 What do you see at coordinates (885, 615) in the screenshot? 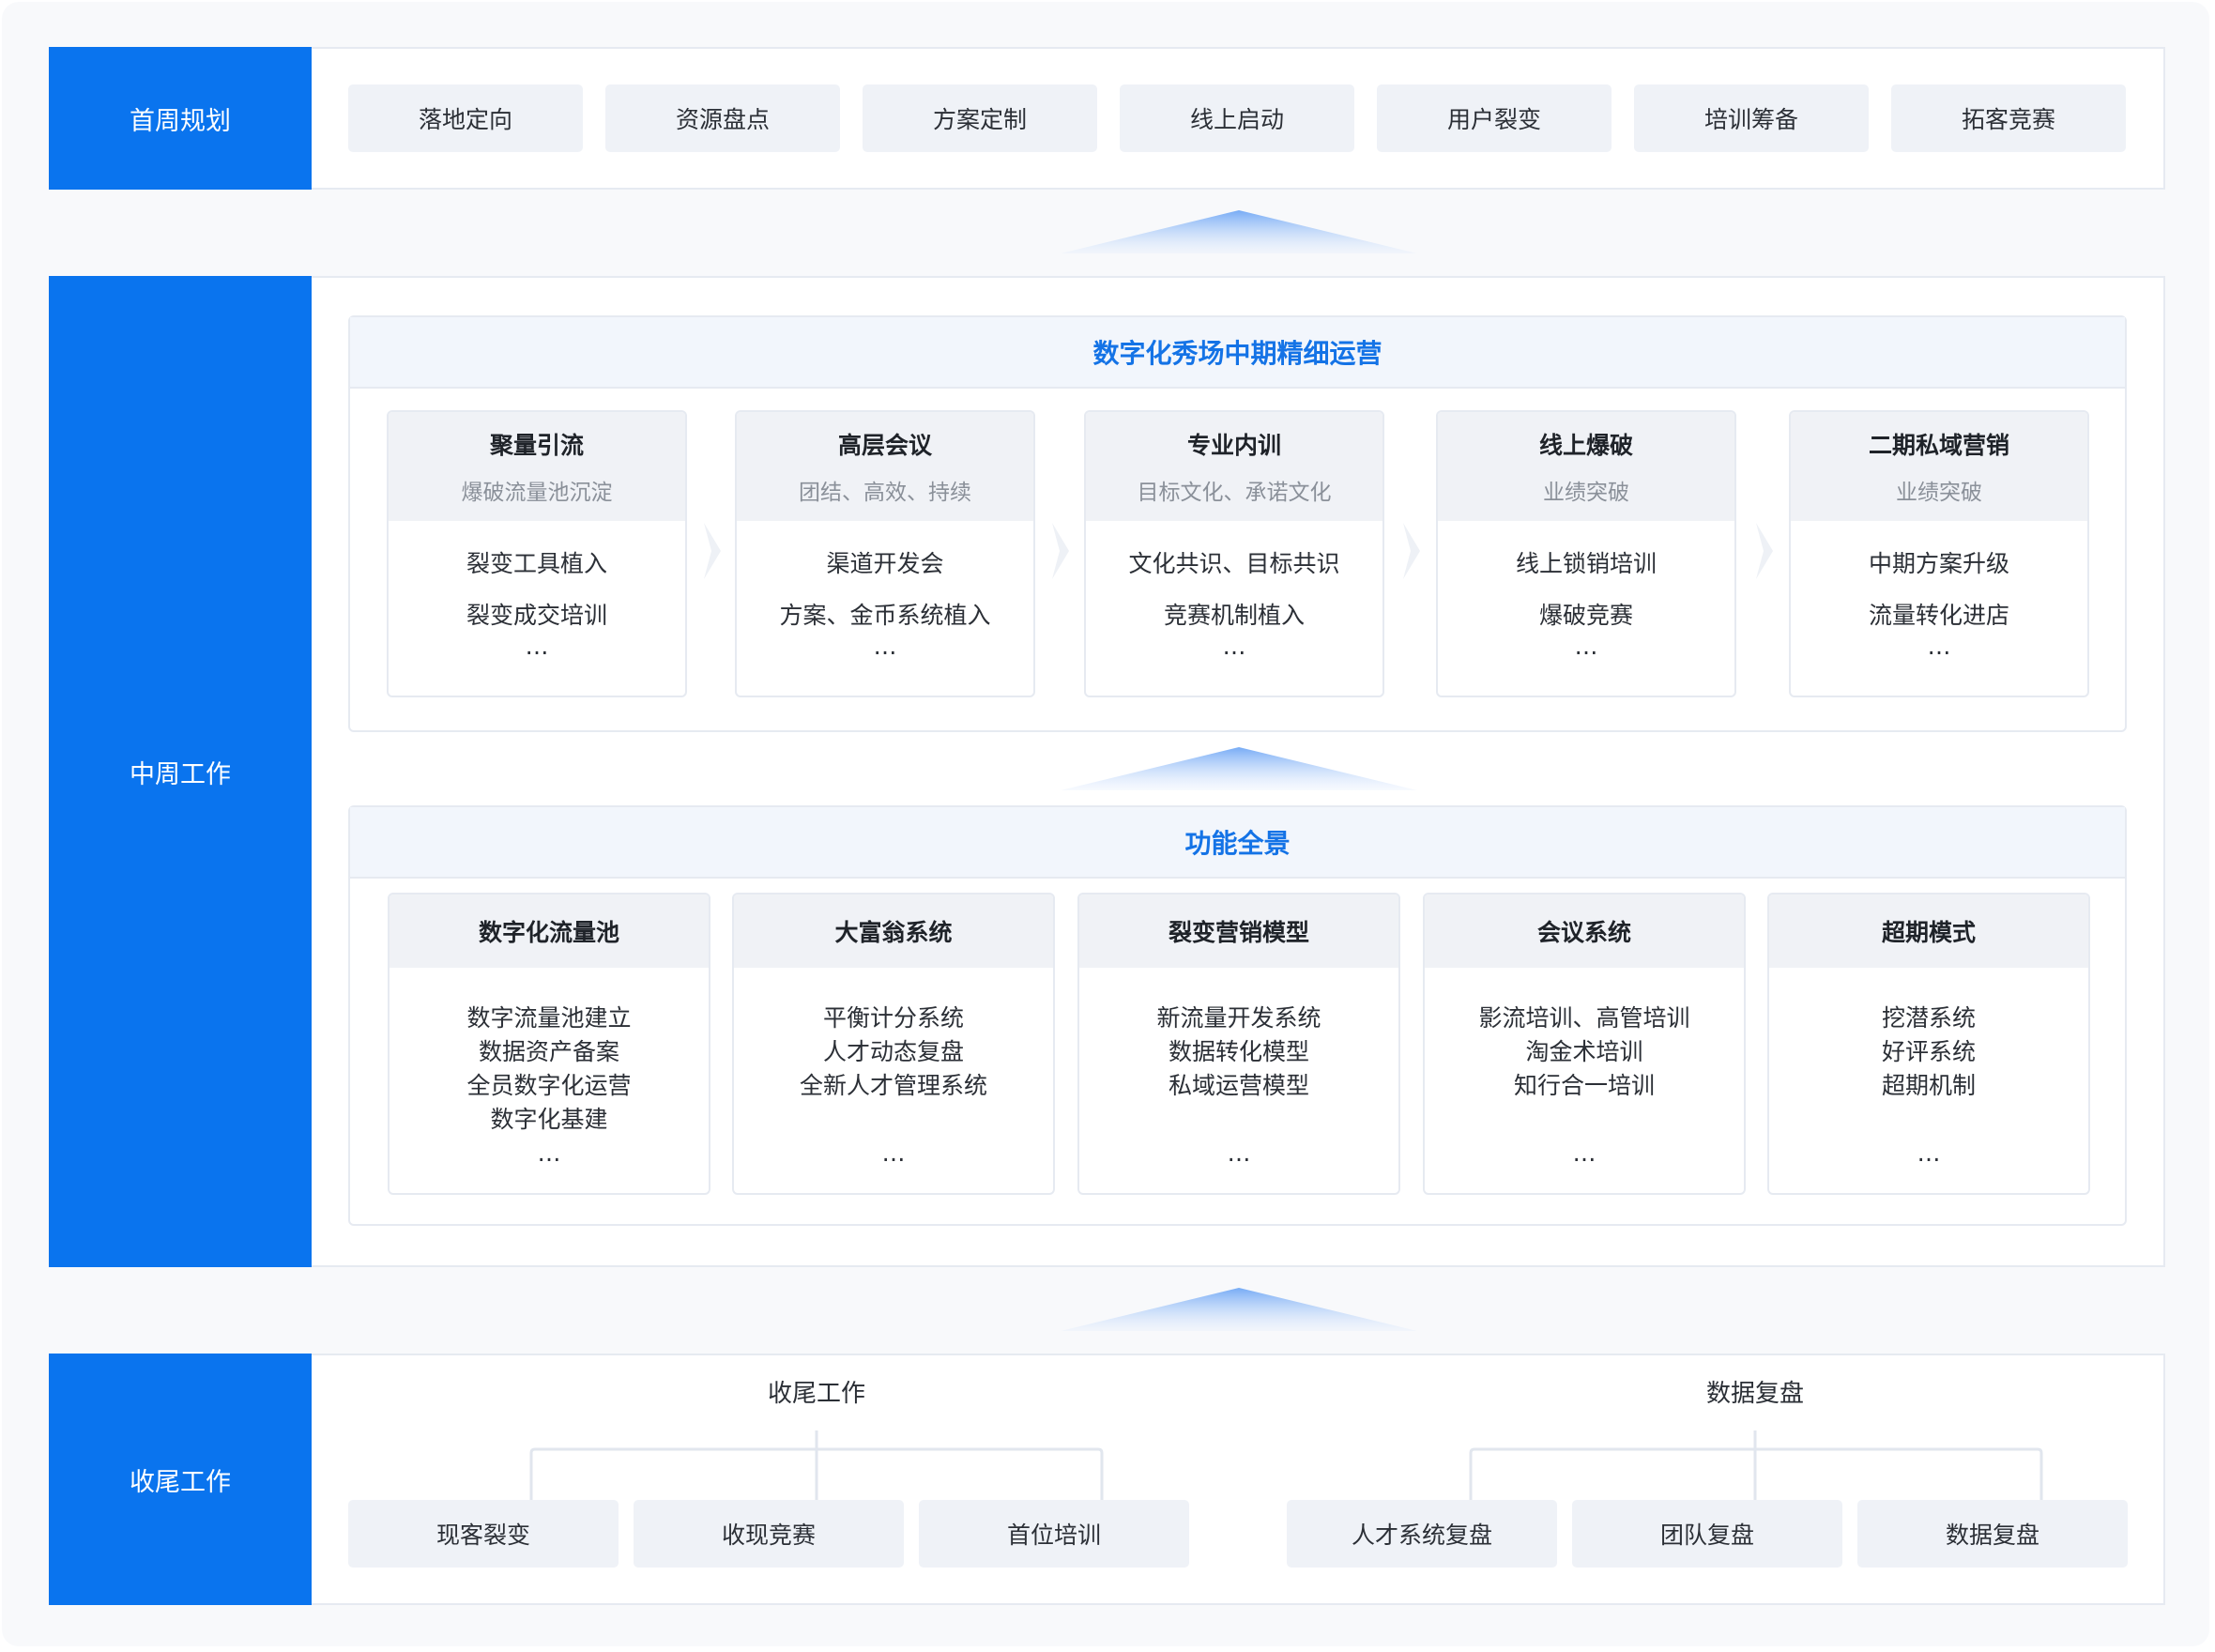
I see `ops-card-item: 方案、金币系统植入` at bounding box center [885, 615].